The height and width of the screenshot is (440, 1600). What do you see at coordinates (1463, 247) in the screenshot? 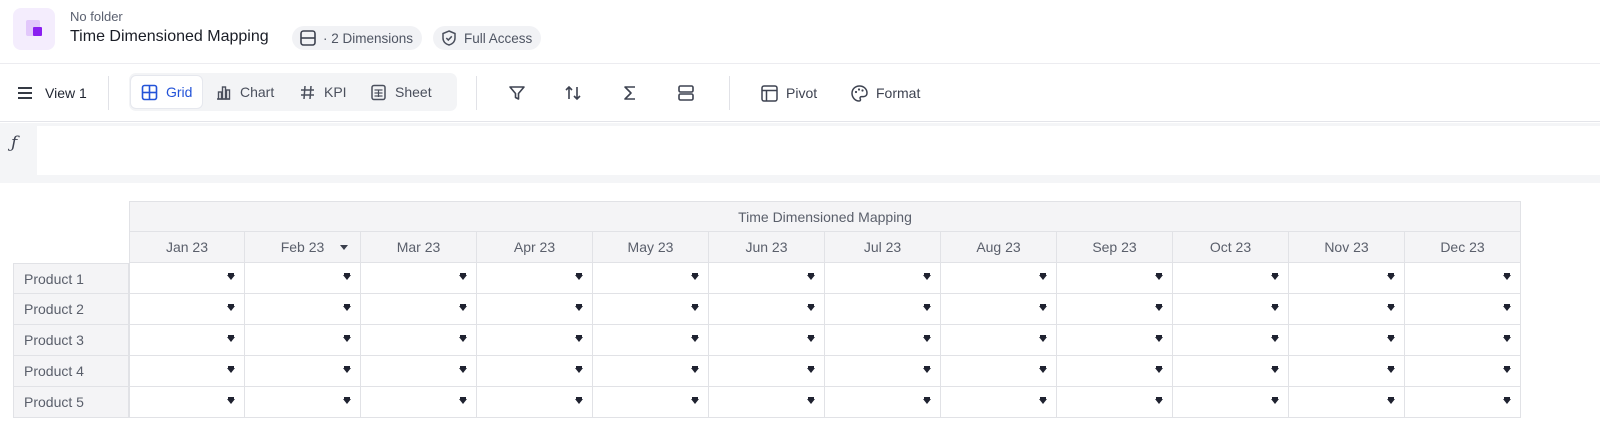
I see `column-header: Dec 23` at bounding box center [1463, 247].